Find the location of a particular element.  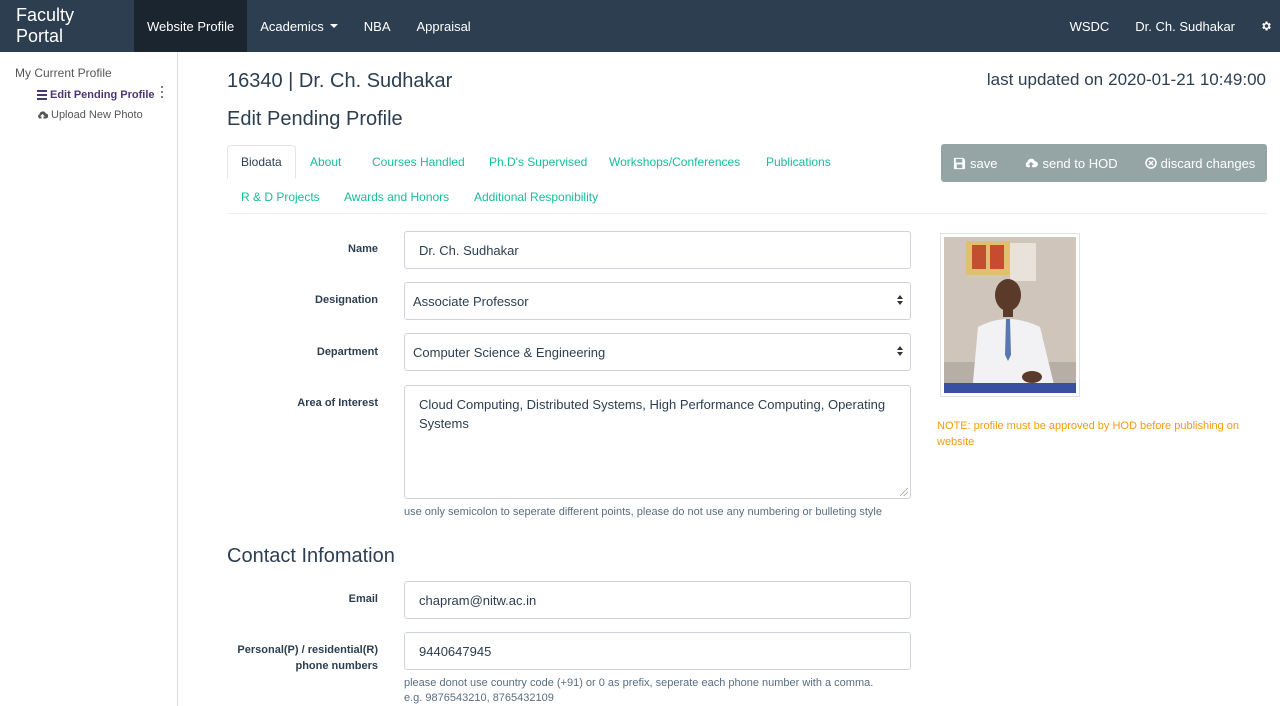

phone-input: 9440647945 is located at coordinates (657, 651).